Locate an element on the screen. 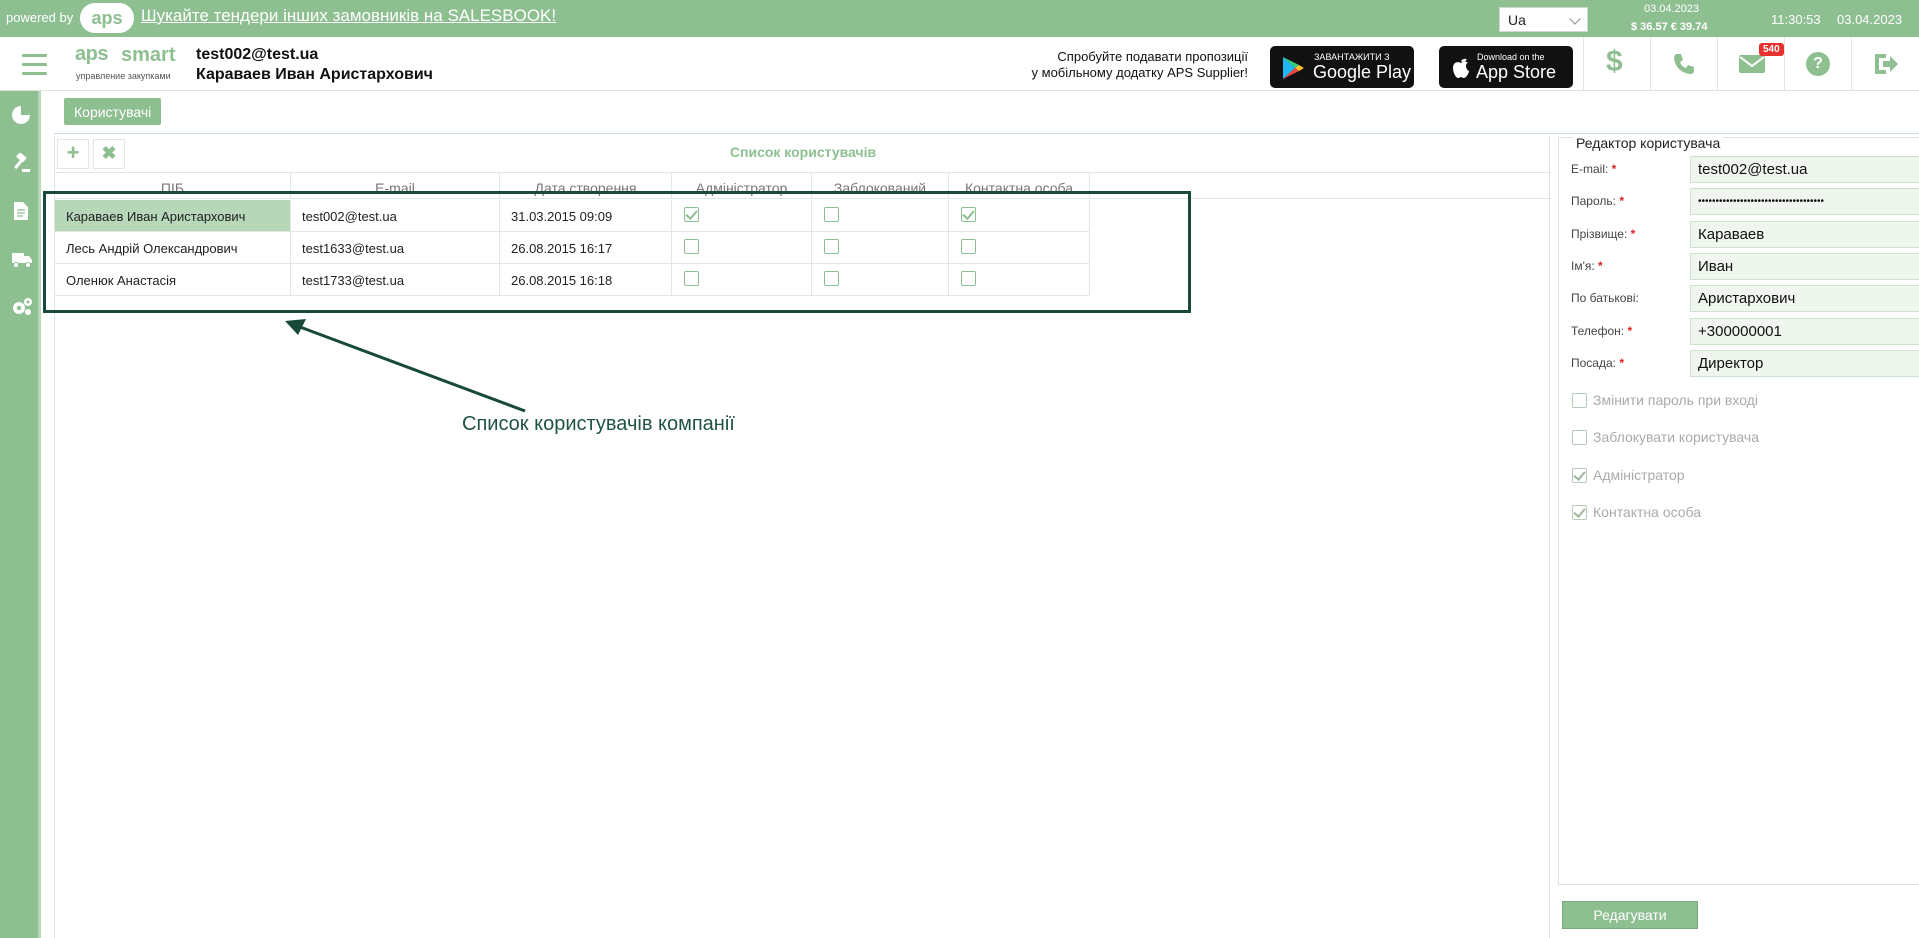  delete-user-button: ✖ is located at coordinates (109, 154).